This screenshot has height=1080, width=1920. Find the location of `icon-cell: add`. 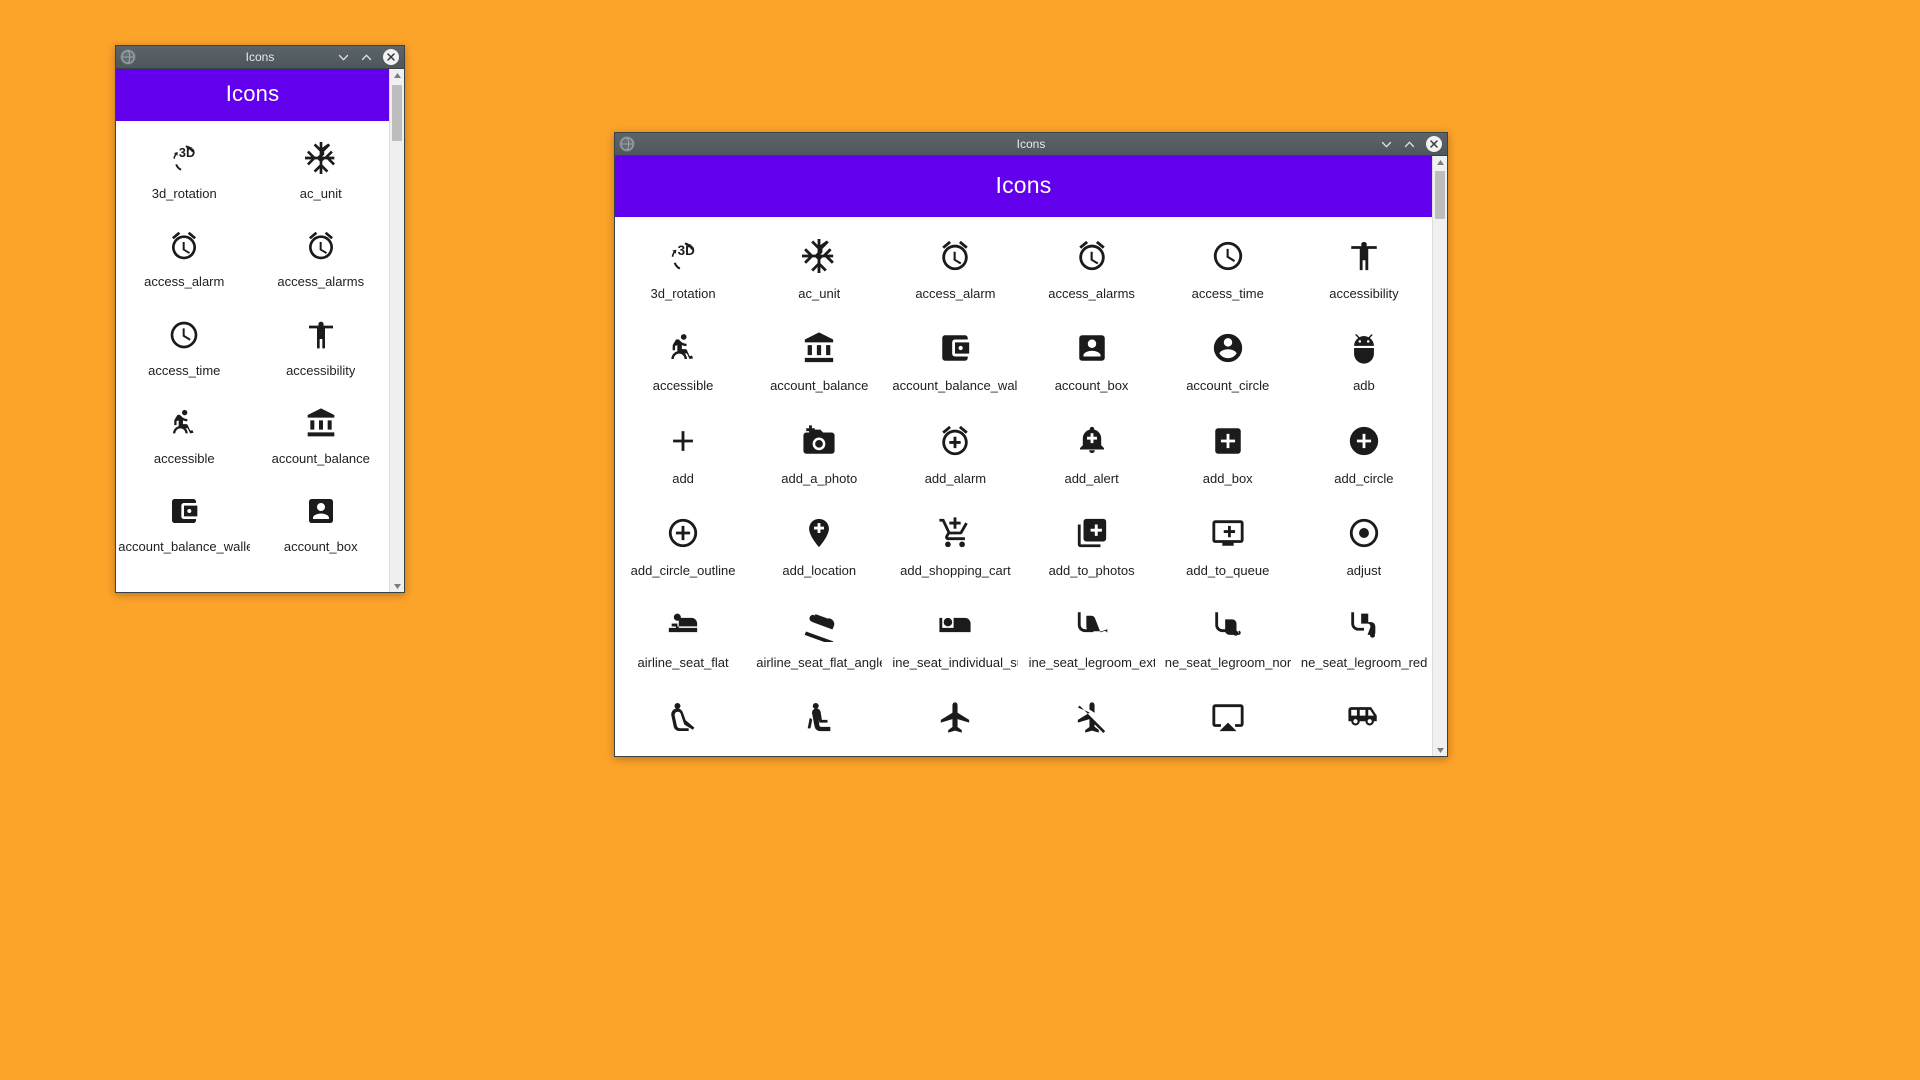

icon-cell: add is located at coordinates (683, 451).